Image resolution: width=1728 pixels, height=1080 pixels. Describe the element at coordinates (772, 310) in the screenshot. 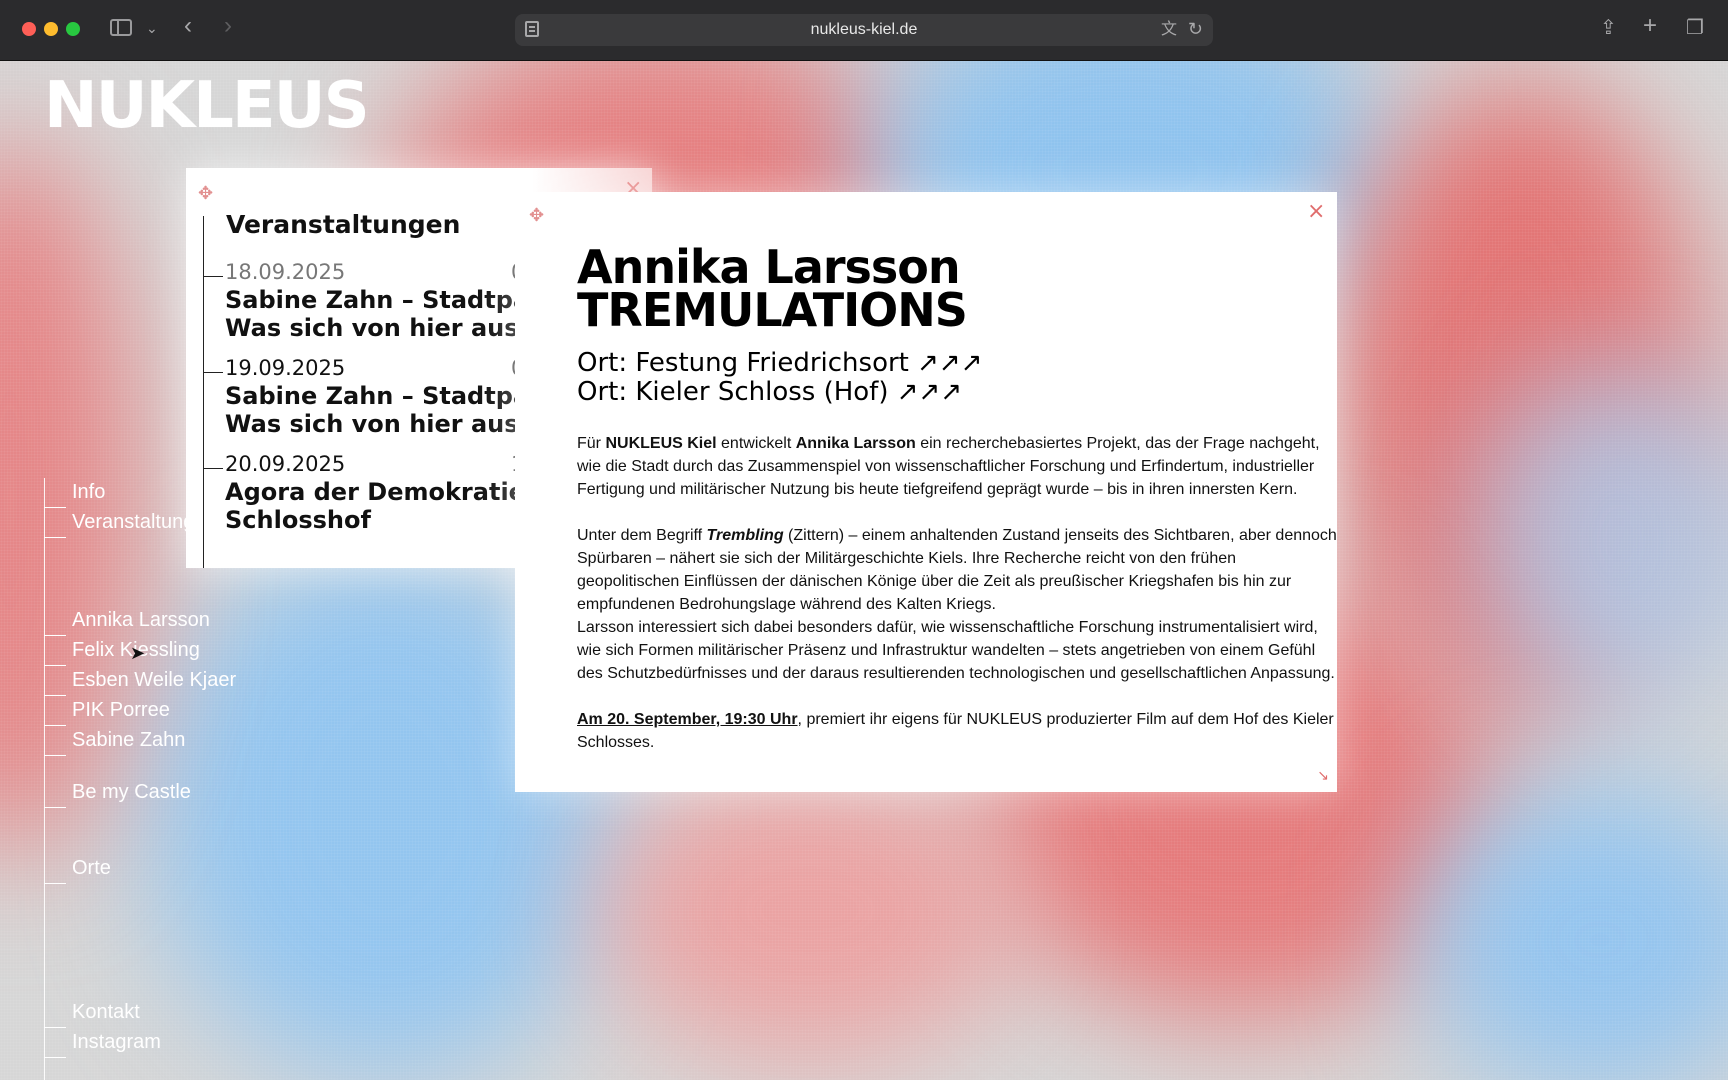

I see `project-title: TREMULATIONS` at that location.